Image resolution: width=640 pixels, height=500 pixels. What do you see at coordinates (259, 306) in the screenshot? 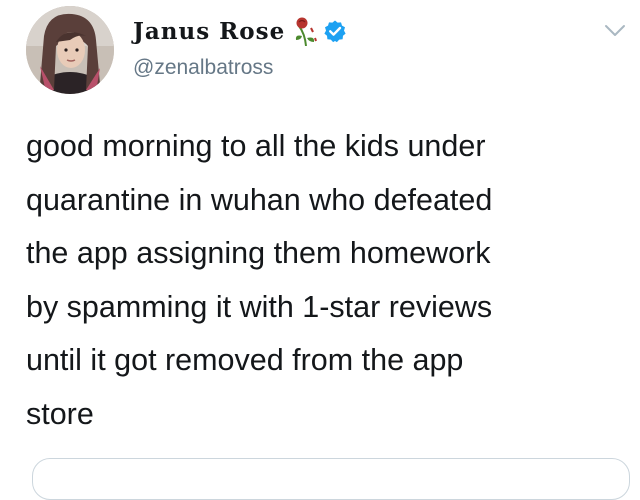
I see `tweet-text-line: by spamming it with 1-star reviews` at bounding box center [259, 306].